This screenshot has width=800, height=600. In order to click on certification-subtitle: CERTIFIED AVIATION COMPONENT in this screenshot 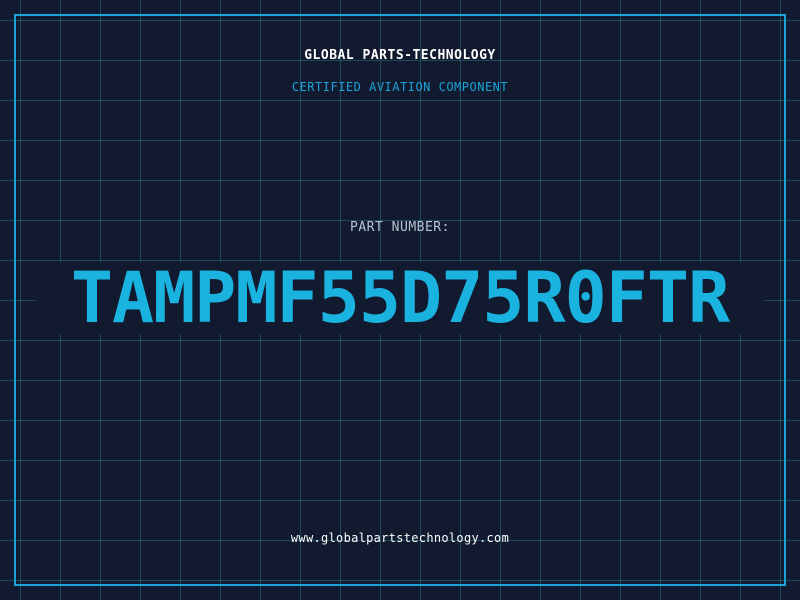, I will do `click(400, 87)`.